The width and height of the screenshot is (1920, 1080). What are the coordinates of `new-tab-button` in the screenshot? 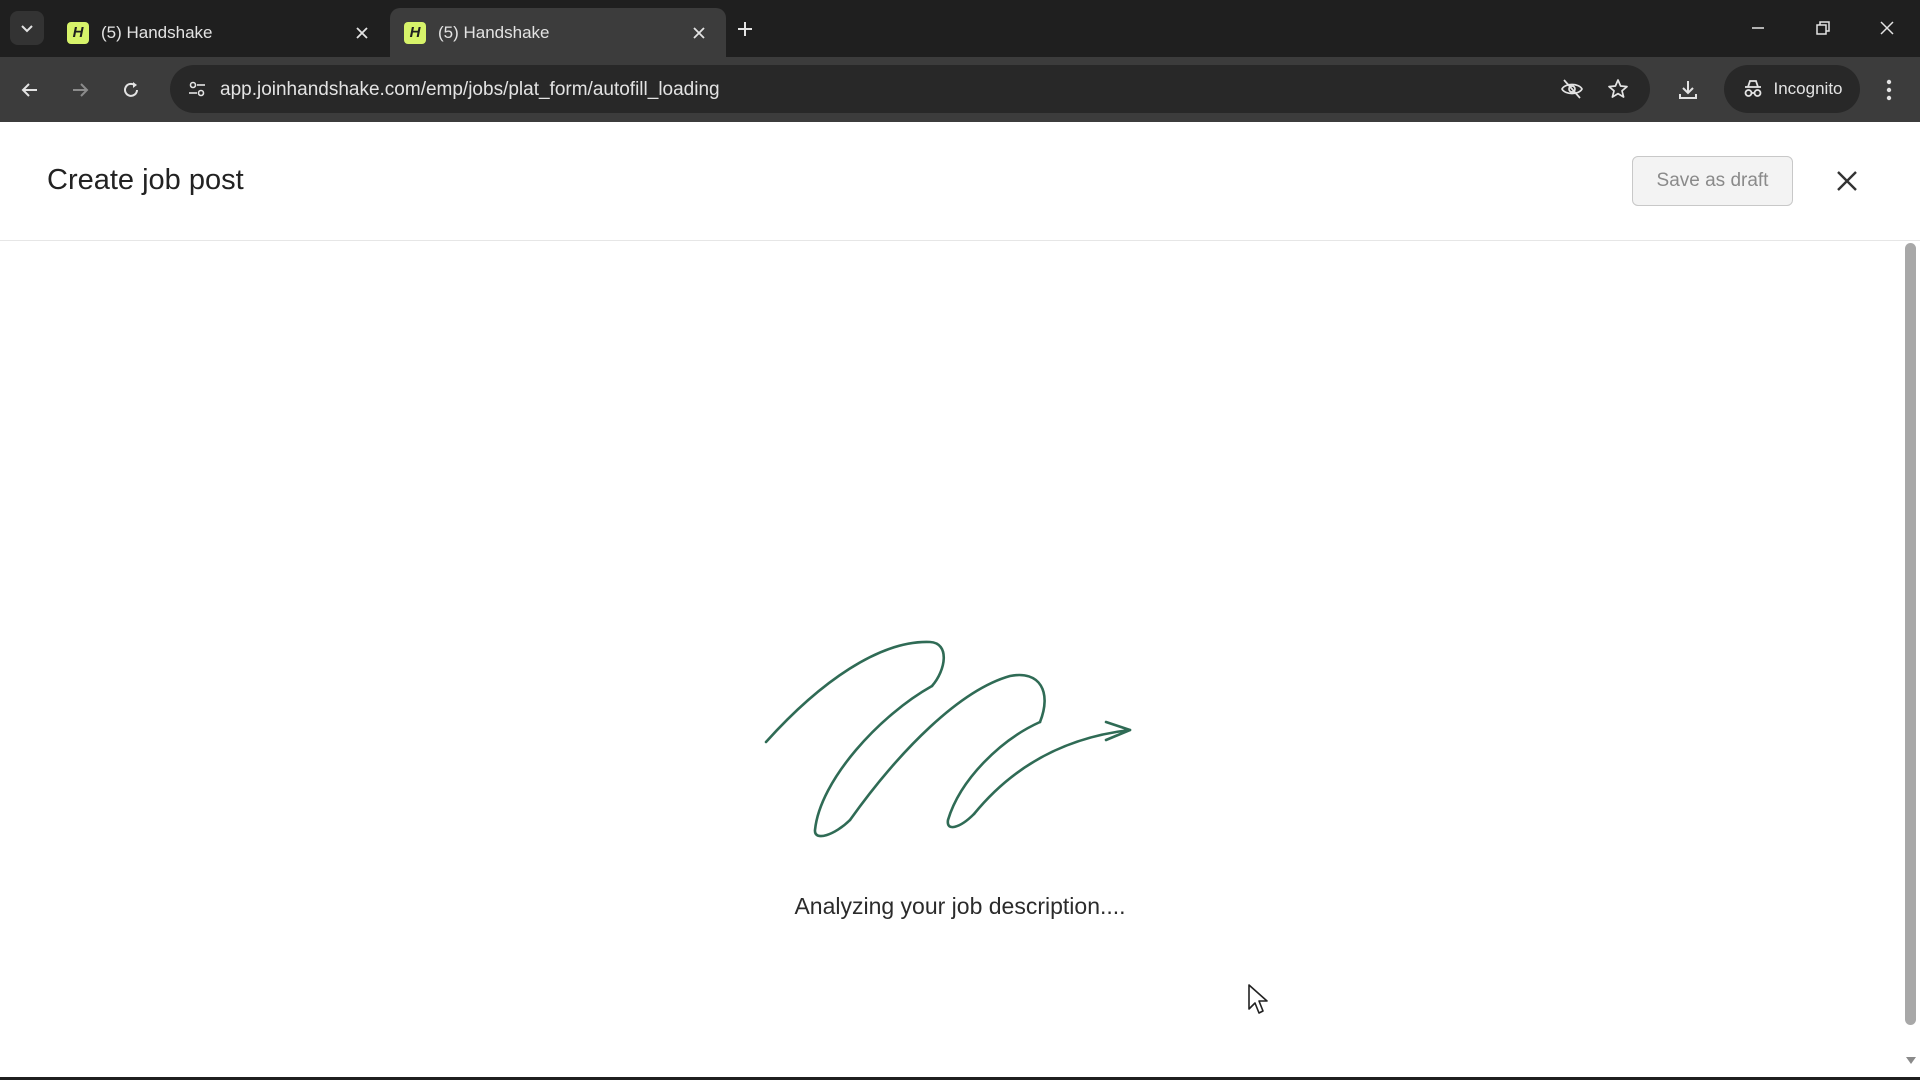 It's located at (745, 29).